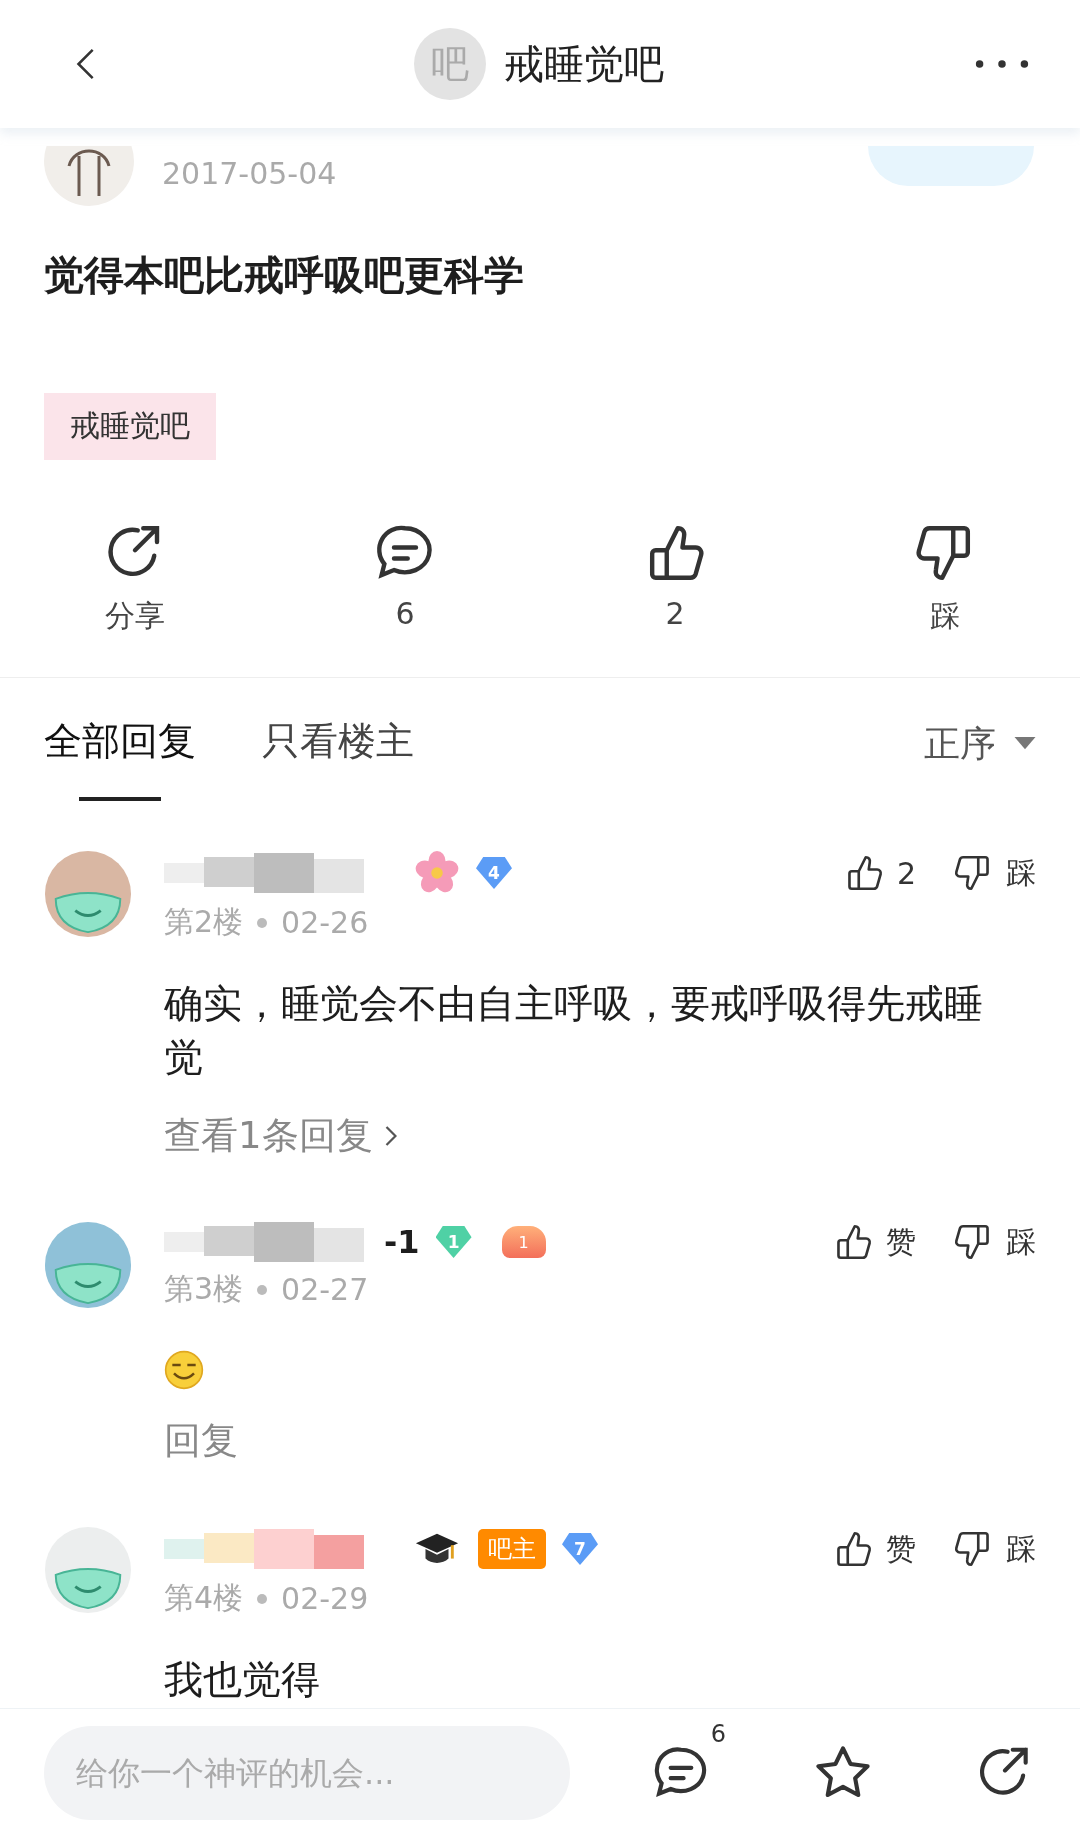 The image size is (1080, 1837). What do you see at coordinates (453, 1242) in the screenshot?
I see `level-badge: 1` at bounding box center [453, 1242].